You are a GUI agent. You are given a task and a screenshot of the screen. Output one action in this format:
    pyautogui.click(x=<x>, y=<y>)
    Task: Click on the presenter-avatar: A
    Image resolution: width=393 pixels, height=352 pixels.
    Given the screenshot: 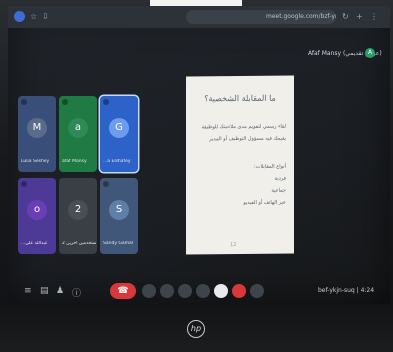 What is the action you would take?
    pyautogui.click(x=370, y=53)
    